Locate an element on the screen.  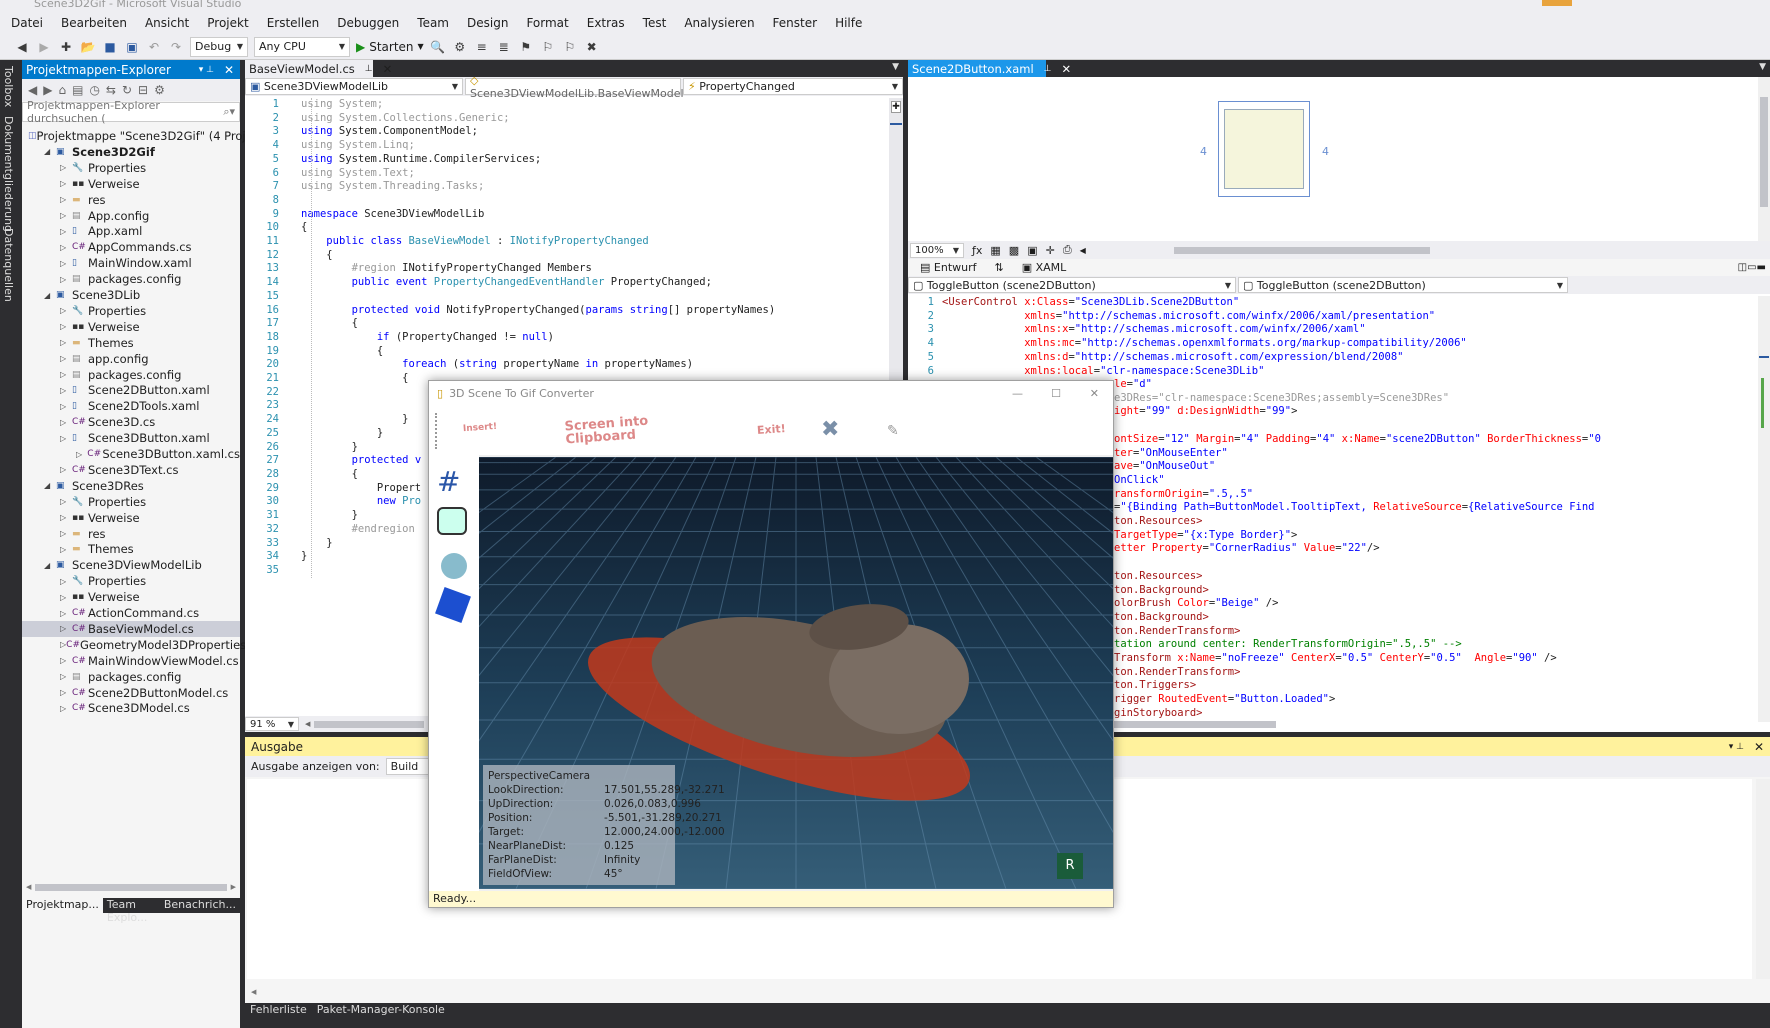
menu-item-team: Team is located at coordinates (433, 23).